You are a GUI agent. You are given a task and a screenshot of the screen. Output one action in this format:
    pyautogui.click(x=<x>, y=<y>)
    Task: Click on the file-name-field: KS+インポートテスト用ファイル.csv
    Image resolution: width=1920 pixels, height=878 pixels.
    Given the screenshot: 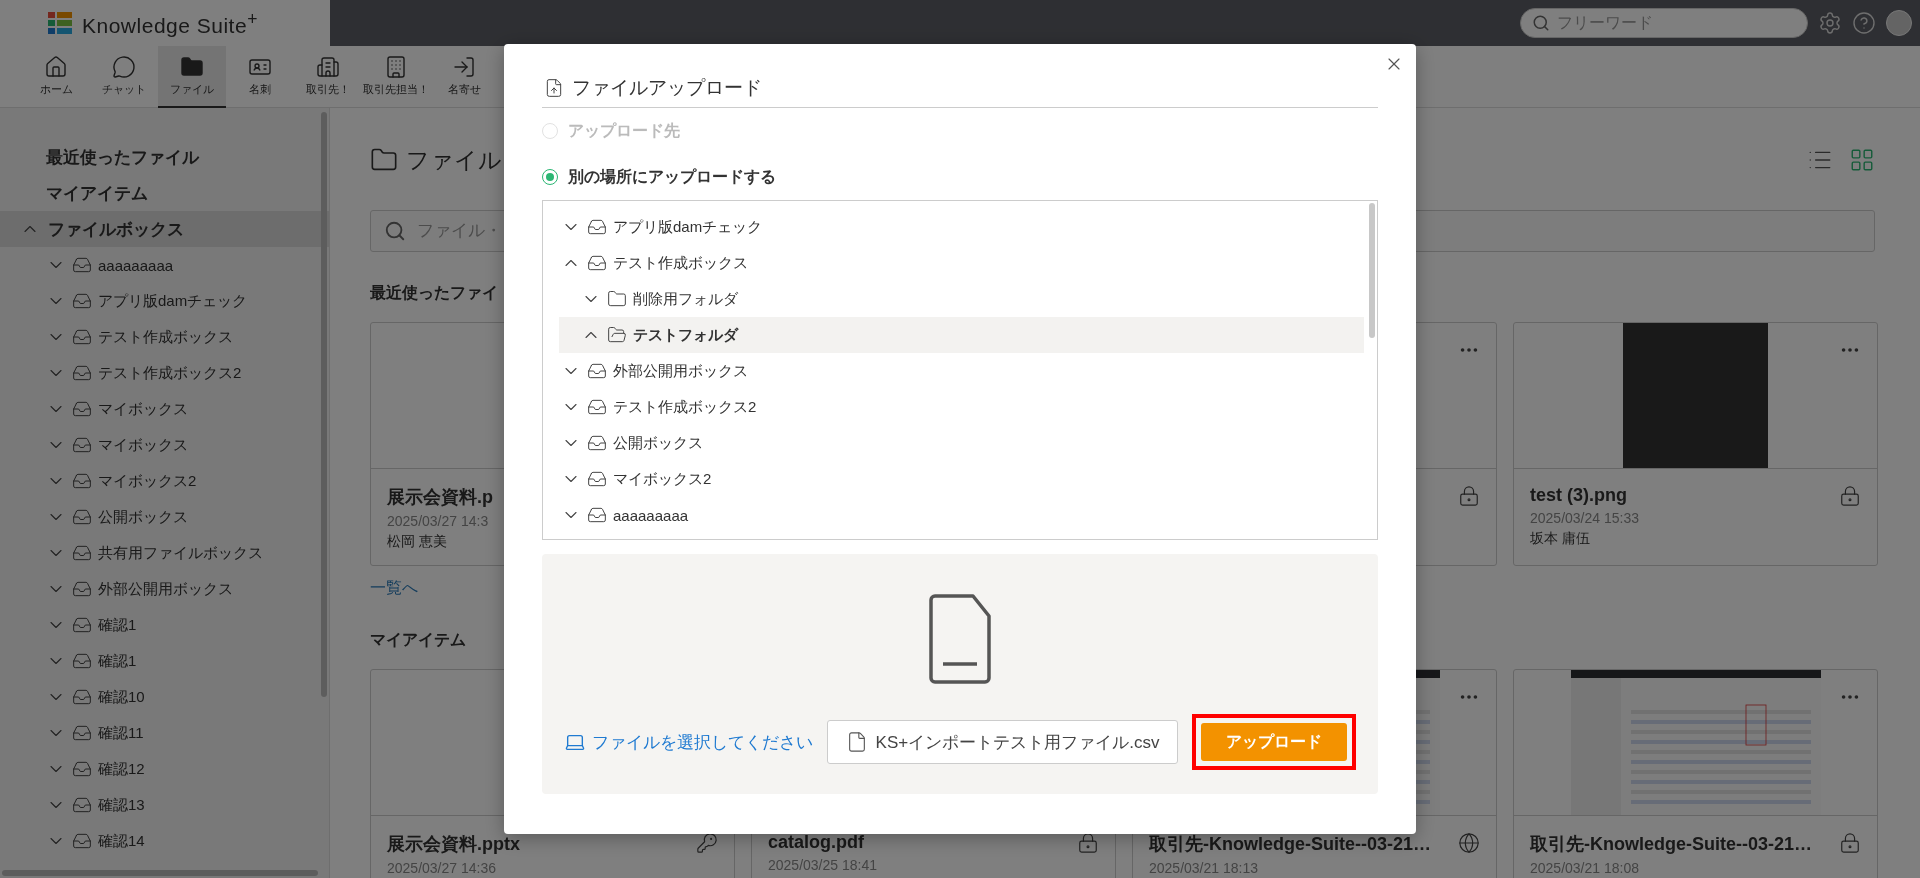 What is the action you would take?
    pyautogui.click(x=1002, y=742)
    